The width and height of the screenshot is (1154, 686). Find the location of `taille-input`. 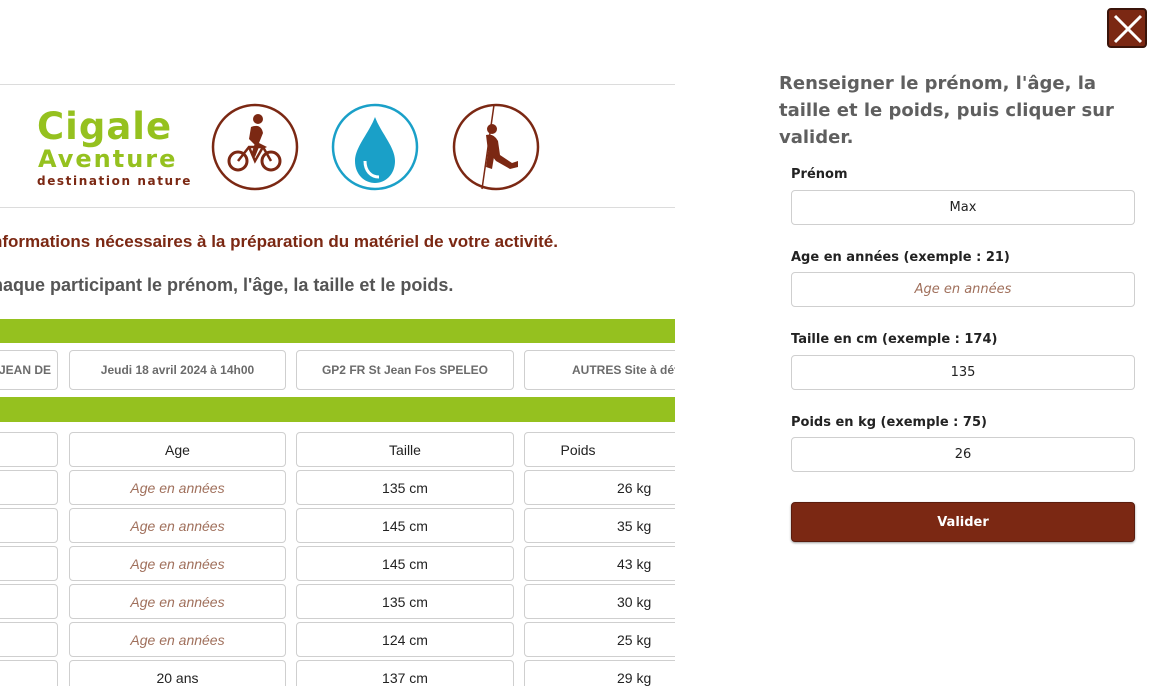

taille-input is located at coordinates (963, 372).